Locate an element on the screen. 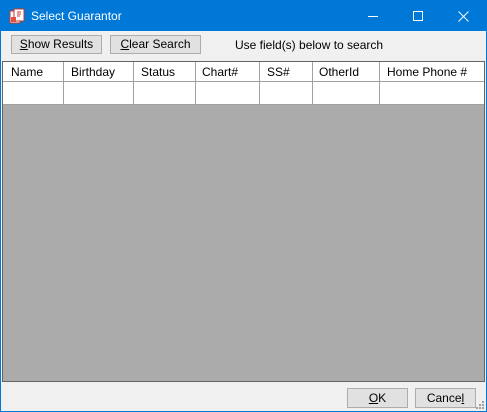 The height and width of the screenshot is (412, 487). close-button is located at coordinates (463, 16).